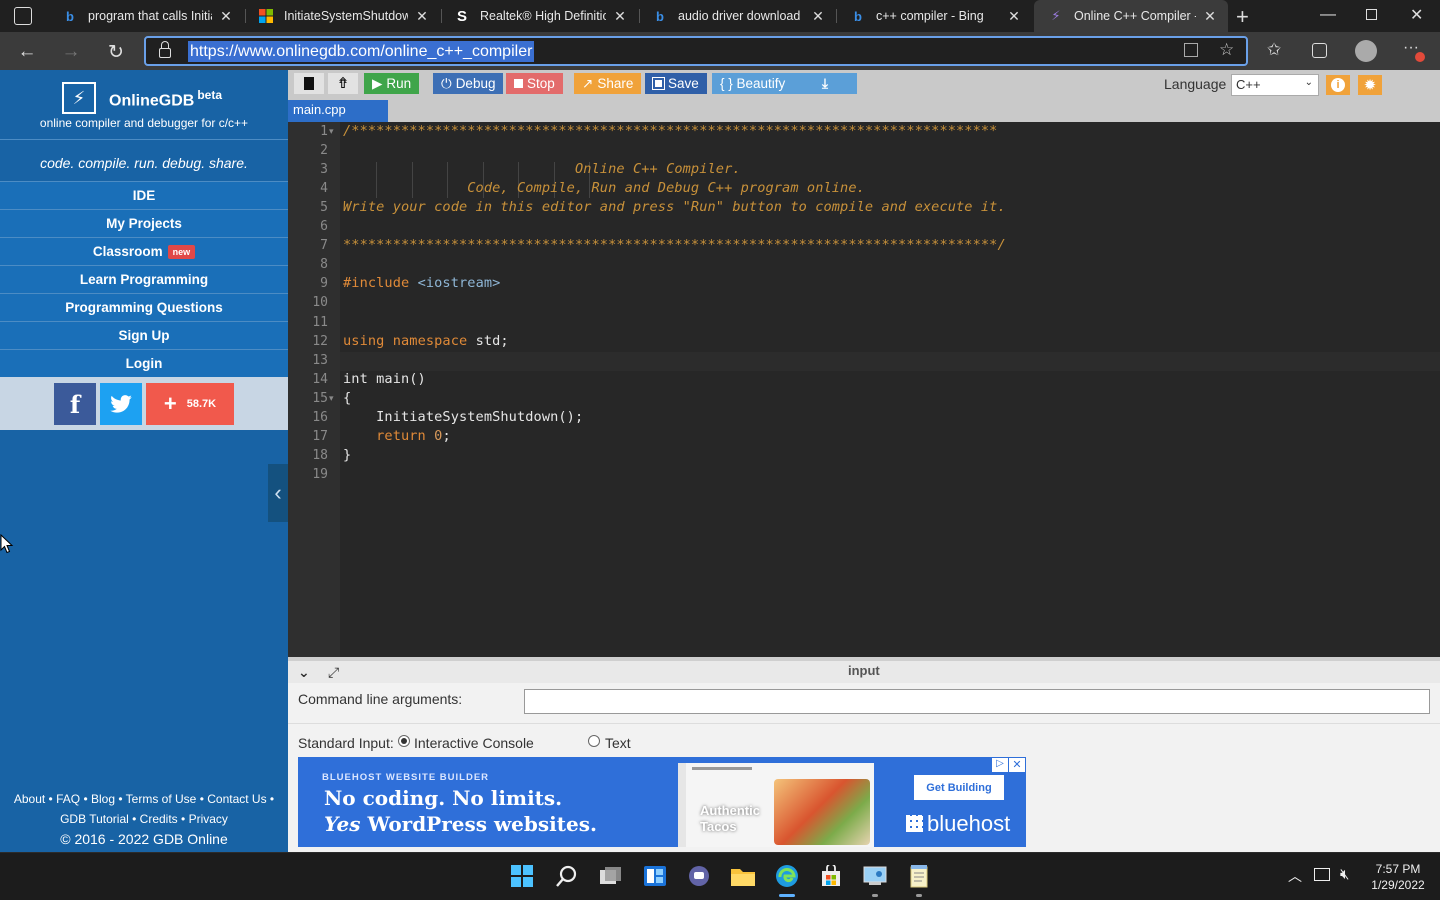 This screenshot has height=900, width=1440. I want to click on nav-my-projects: My Projects, so click(144, 223).